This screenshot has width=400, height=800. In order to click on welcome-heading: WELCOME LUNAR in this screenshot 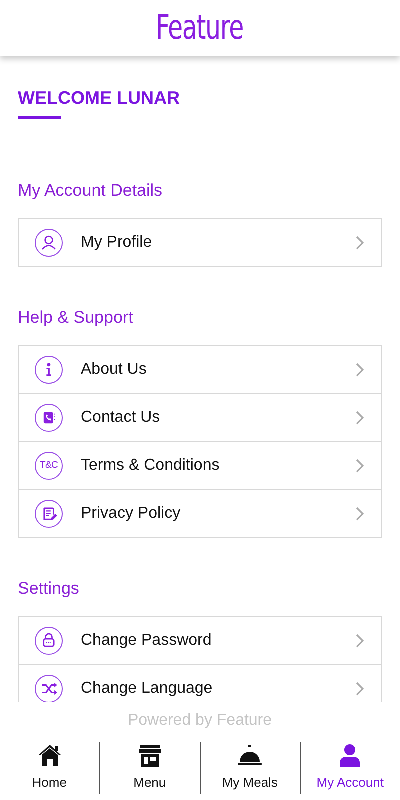, I will do `click(99, 98)`.